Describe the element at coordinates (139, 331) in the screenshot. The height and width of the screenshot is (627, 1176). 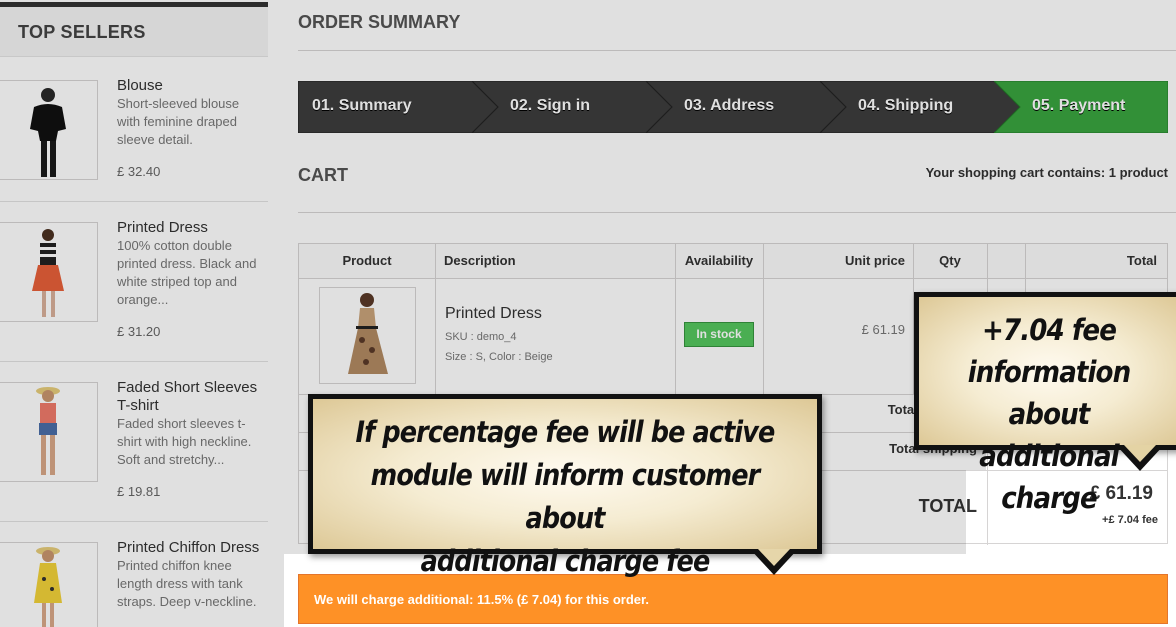
I see `product-price: £ 31.20` at that location.